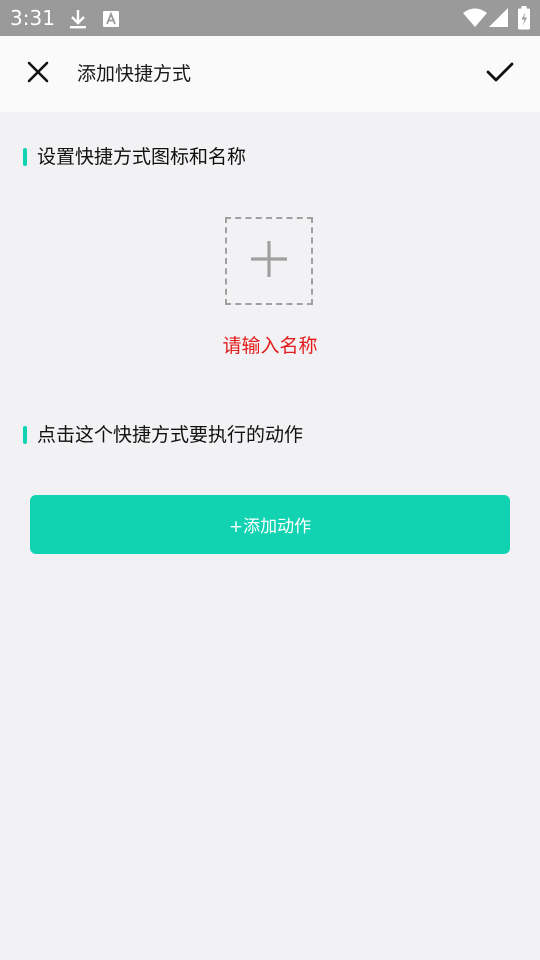 This screenshot has height=960, width=540. I want to click on check-icon, so click(500, 74).